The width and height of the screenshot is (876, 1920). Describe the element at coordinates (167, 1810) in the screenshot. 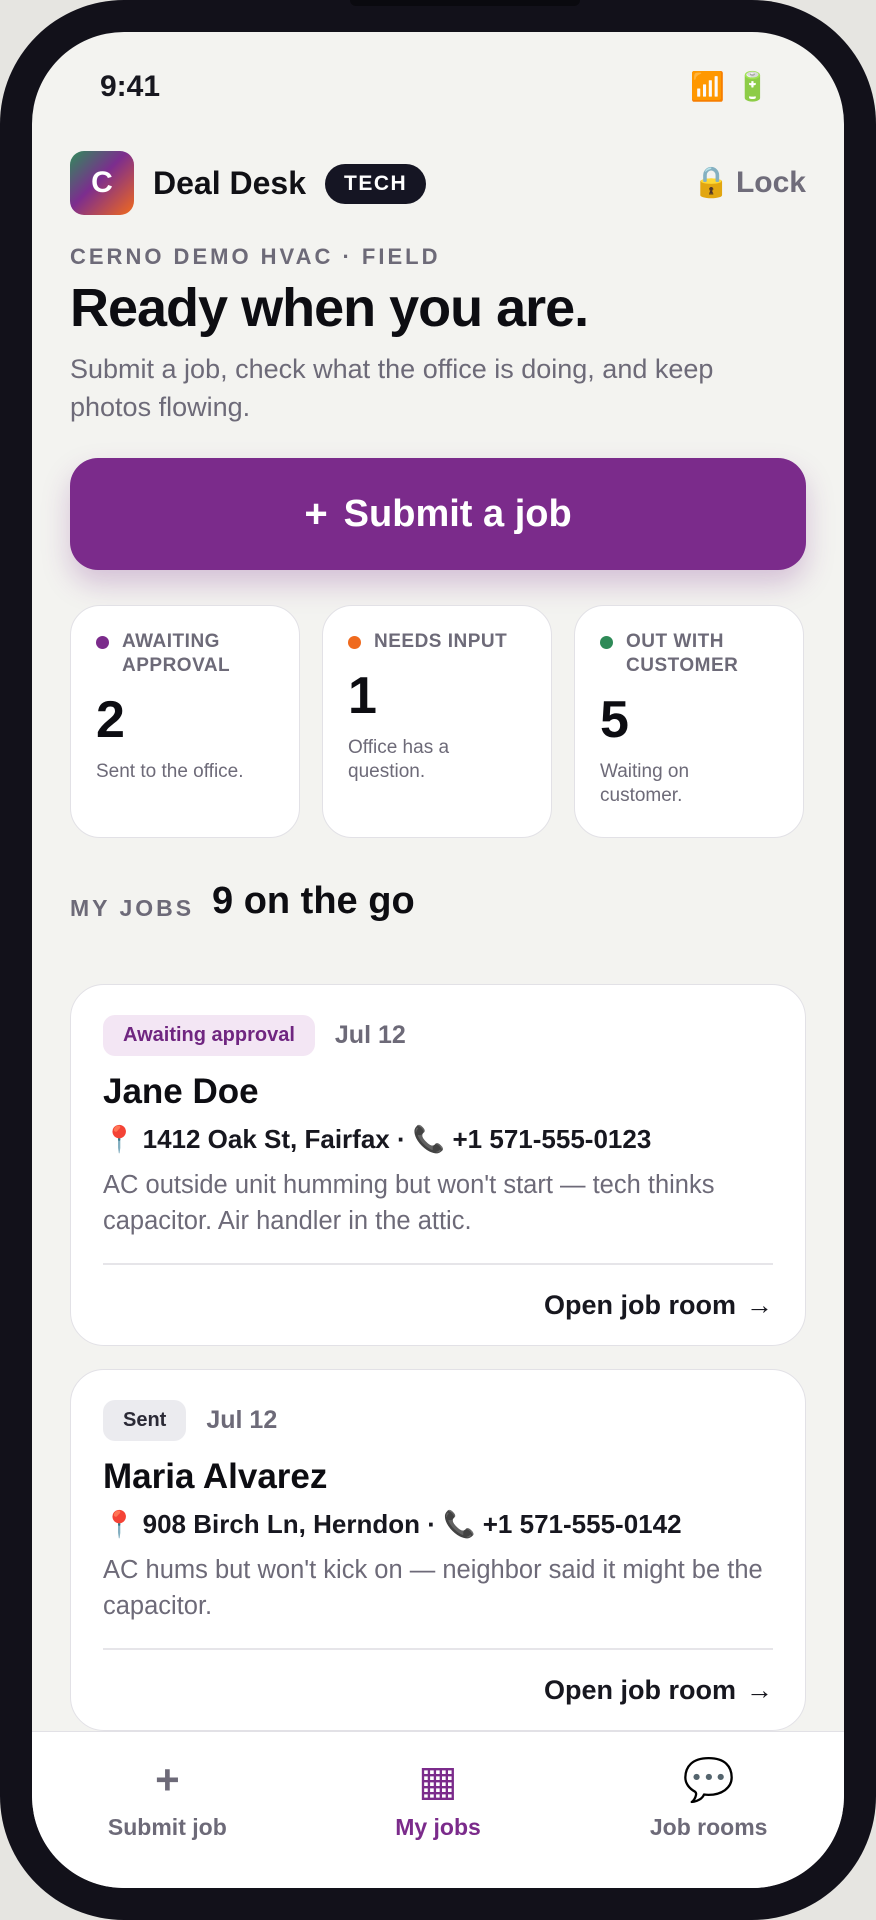

I see `tab-submit-job: + Submit job` at that location.